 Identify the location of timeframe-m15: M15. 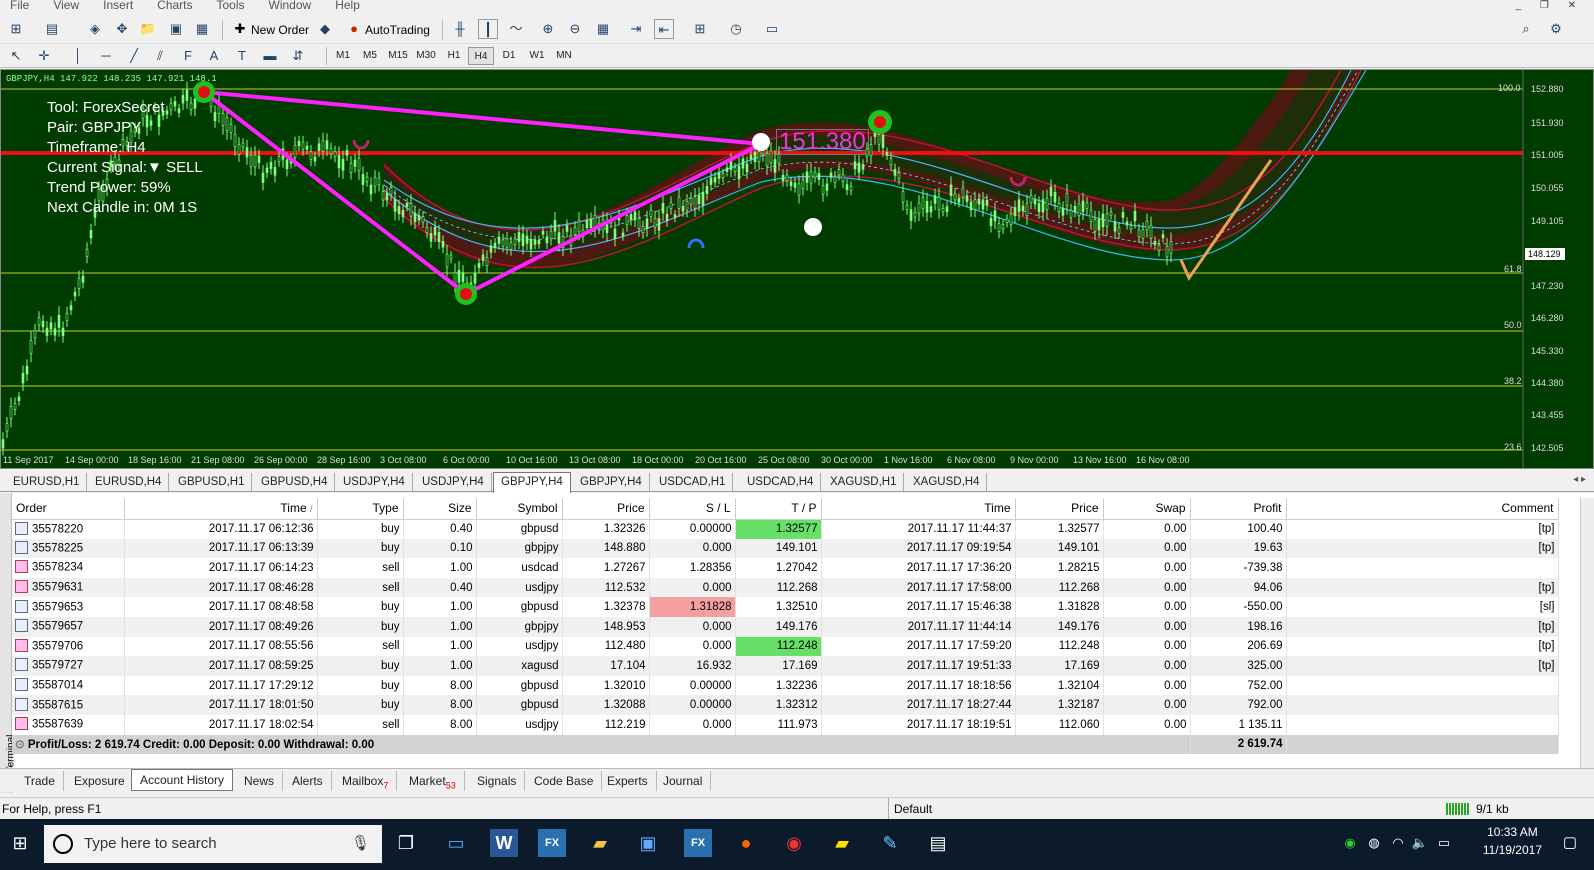
(398, 56).